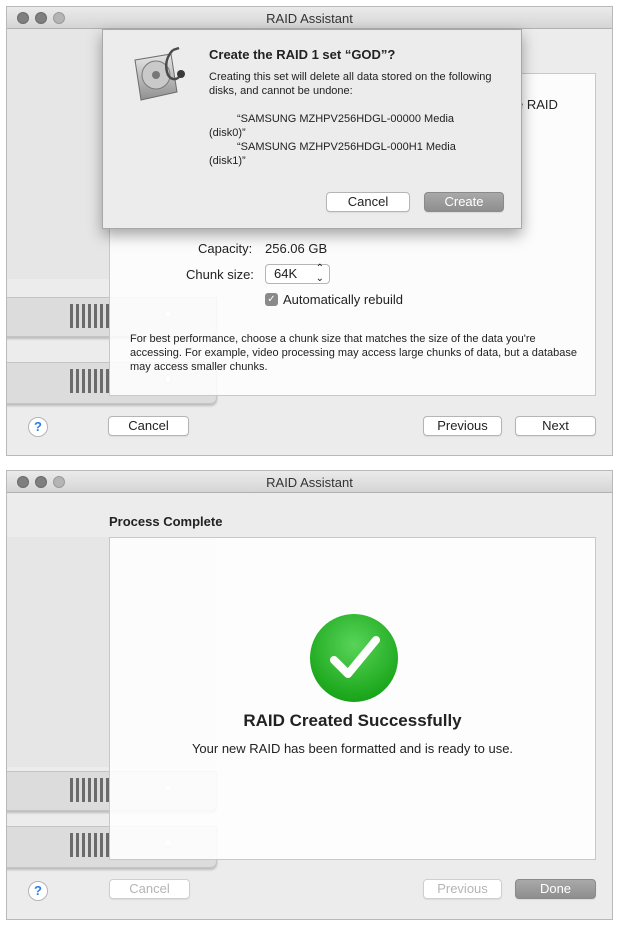 The width and height of the screenshot is (618, 926). Describe the element at coordinates (296, 248) in the screenshot. I see `capacity-value: 256.06 GB` at that location.